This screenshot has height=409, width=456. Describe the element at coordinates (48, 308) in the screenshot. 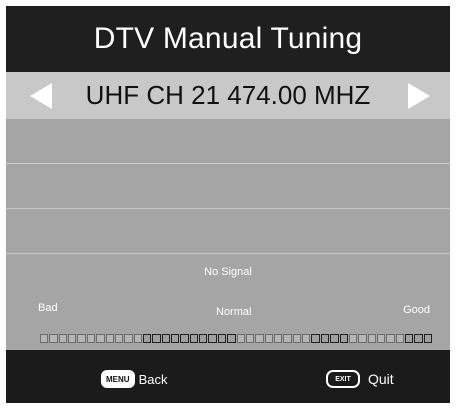

I see `bad-label: Bad` at that location.